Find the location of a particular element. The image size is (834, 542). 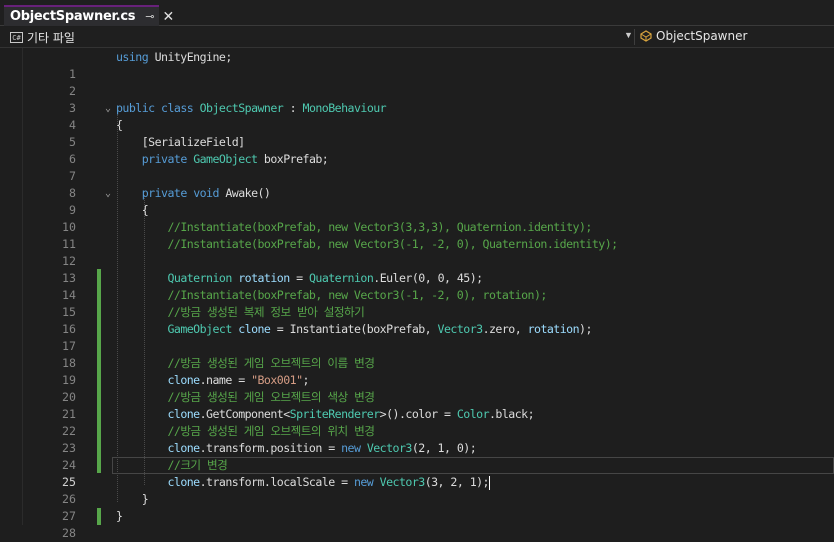

line-number: 5 is located at coordinates (72, 142).